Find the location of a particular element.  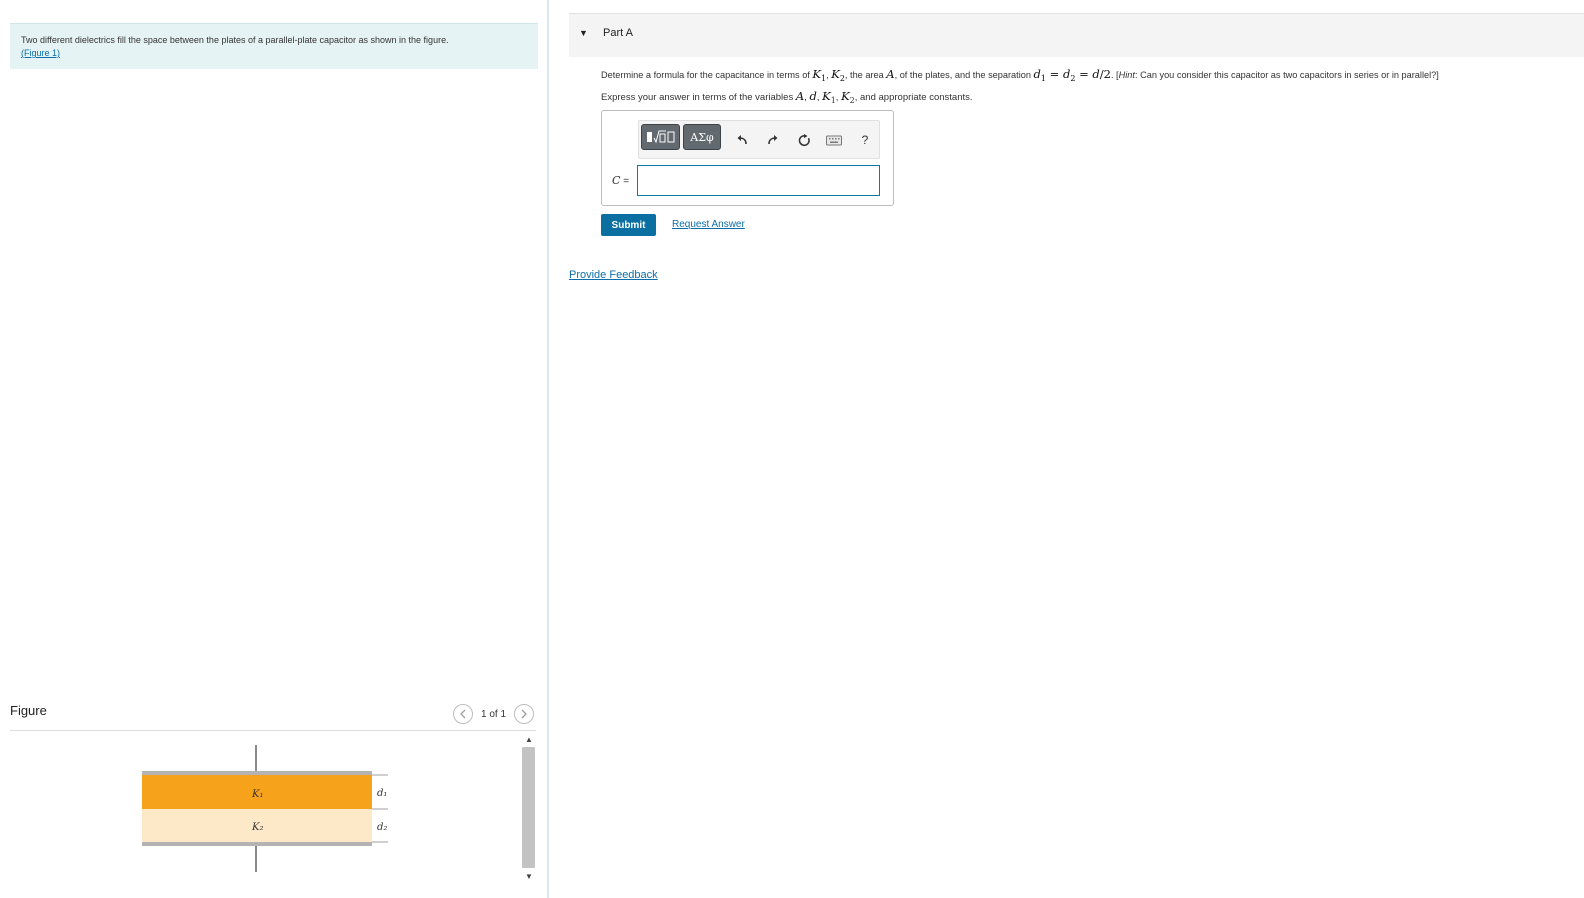

figure-scrollbar: ▲ ▼ is located at coordinates (529, 810).